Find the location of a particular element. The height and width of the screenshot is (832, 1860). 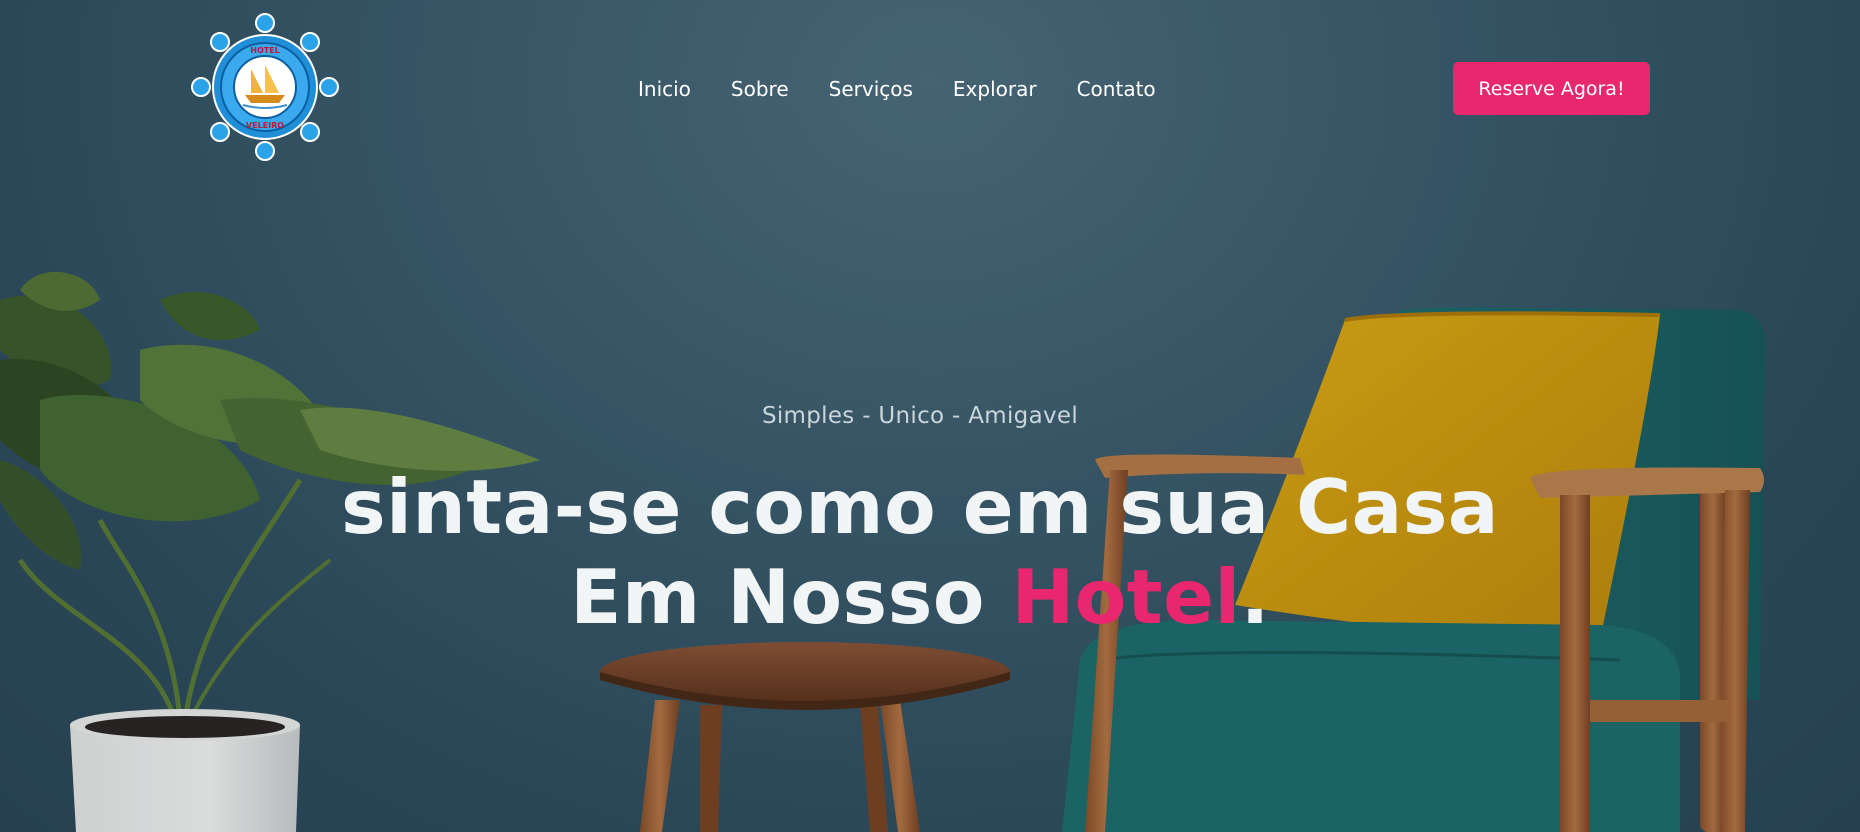

nav-item-servicos: Serviços is located at coordinates (871, 89).